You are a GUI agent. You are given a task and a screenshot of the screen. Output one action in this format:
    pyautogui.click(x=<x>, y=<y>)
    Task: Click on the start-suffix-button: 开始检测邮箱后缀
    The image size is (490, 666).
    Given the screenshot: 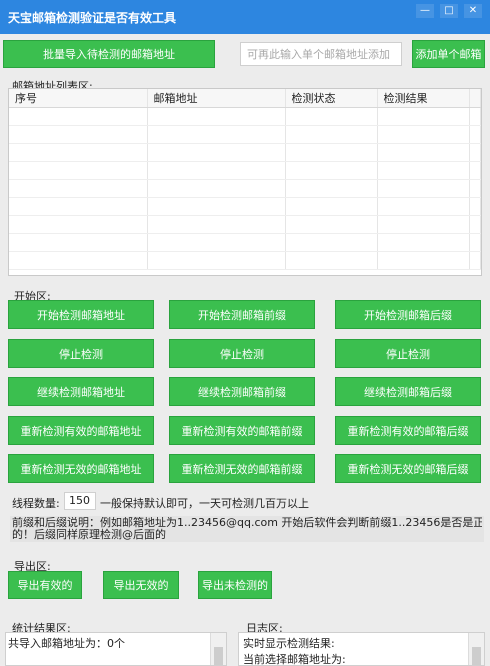 What is the action you would take?
    pyautogui.click(x=408, y=314)
    